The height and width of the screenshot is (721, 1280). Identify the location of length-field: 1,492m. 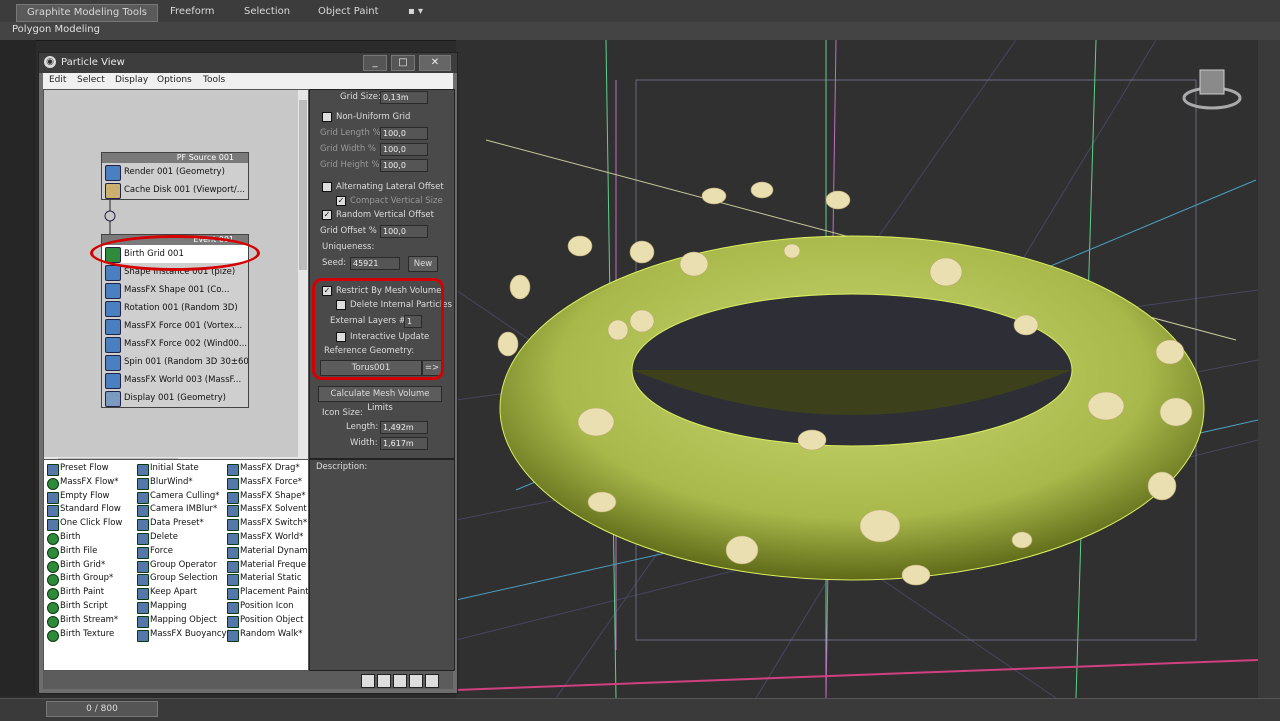
(404, 427).